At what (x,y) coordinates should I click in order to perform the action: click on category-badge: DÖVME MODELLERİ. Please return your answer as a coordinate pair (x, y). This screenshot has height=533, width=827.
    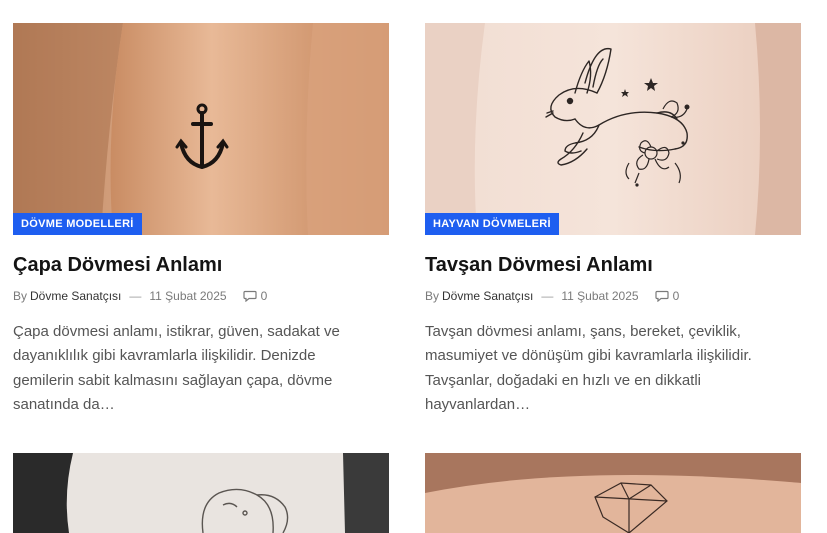
    Looking at the image, I should click on (77, 224).